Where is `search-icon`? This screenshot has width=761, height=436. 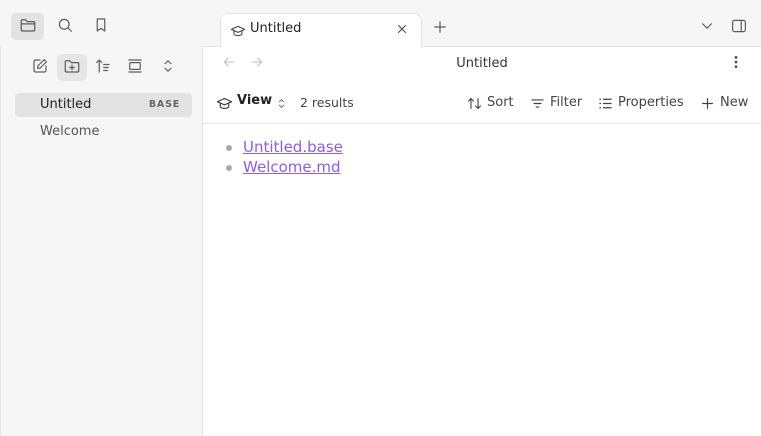 search-icon is located at coordinates (65, 27).